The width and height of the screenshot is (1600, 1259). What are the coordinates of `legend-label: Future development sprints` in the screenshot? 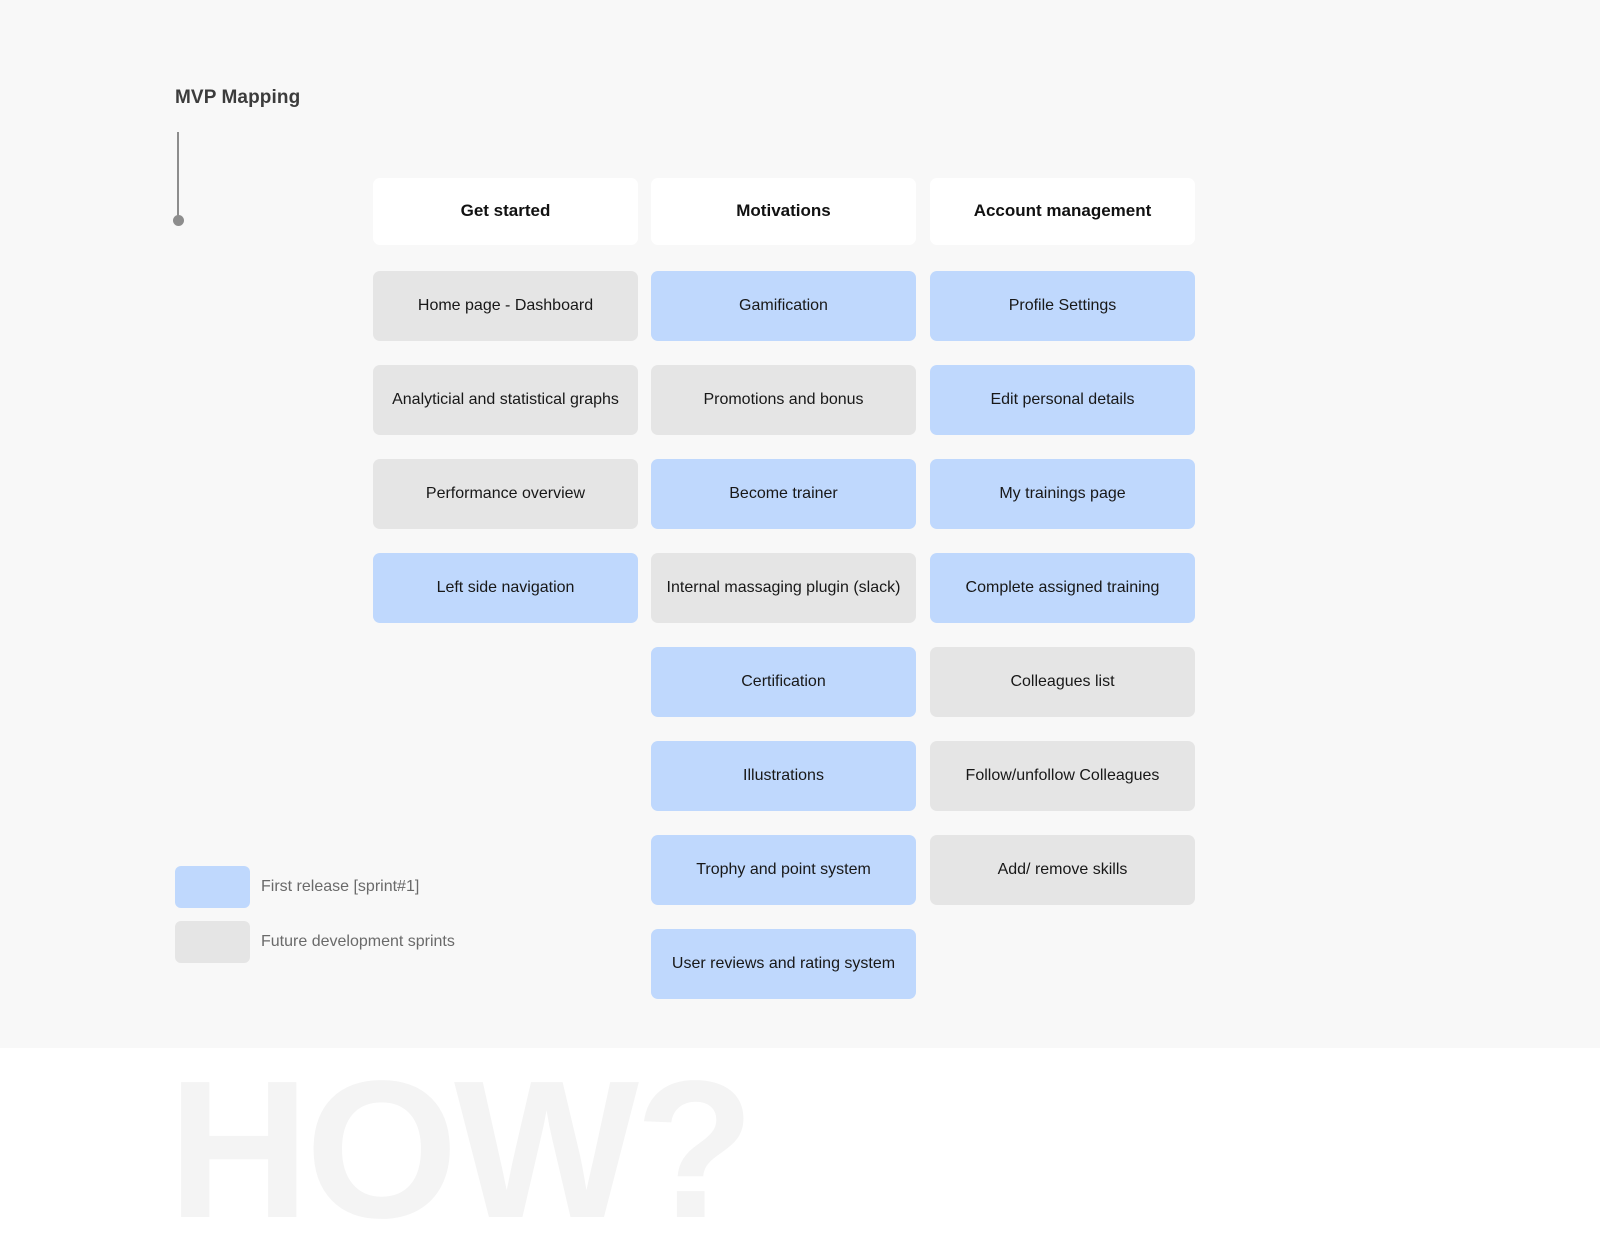 It's located at (358, 941).